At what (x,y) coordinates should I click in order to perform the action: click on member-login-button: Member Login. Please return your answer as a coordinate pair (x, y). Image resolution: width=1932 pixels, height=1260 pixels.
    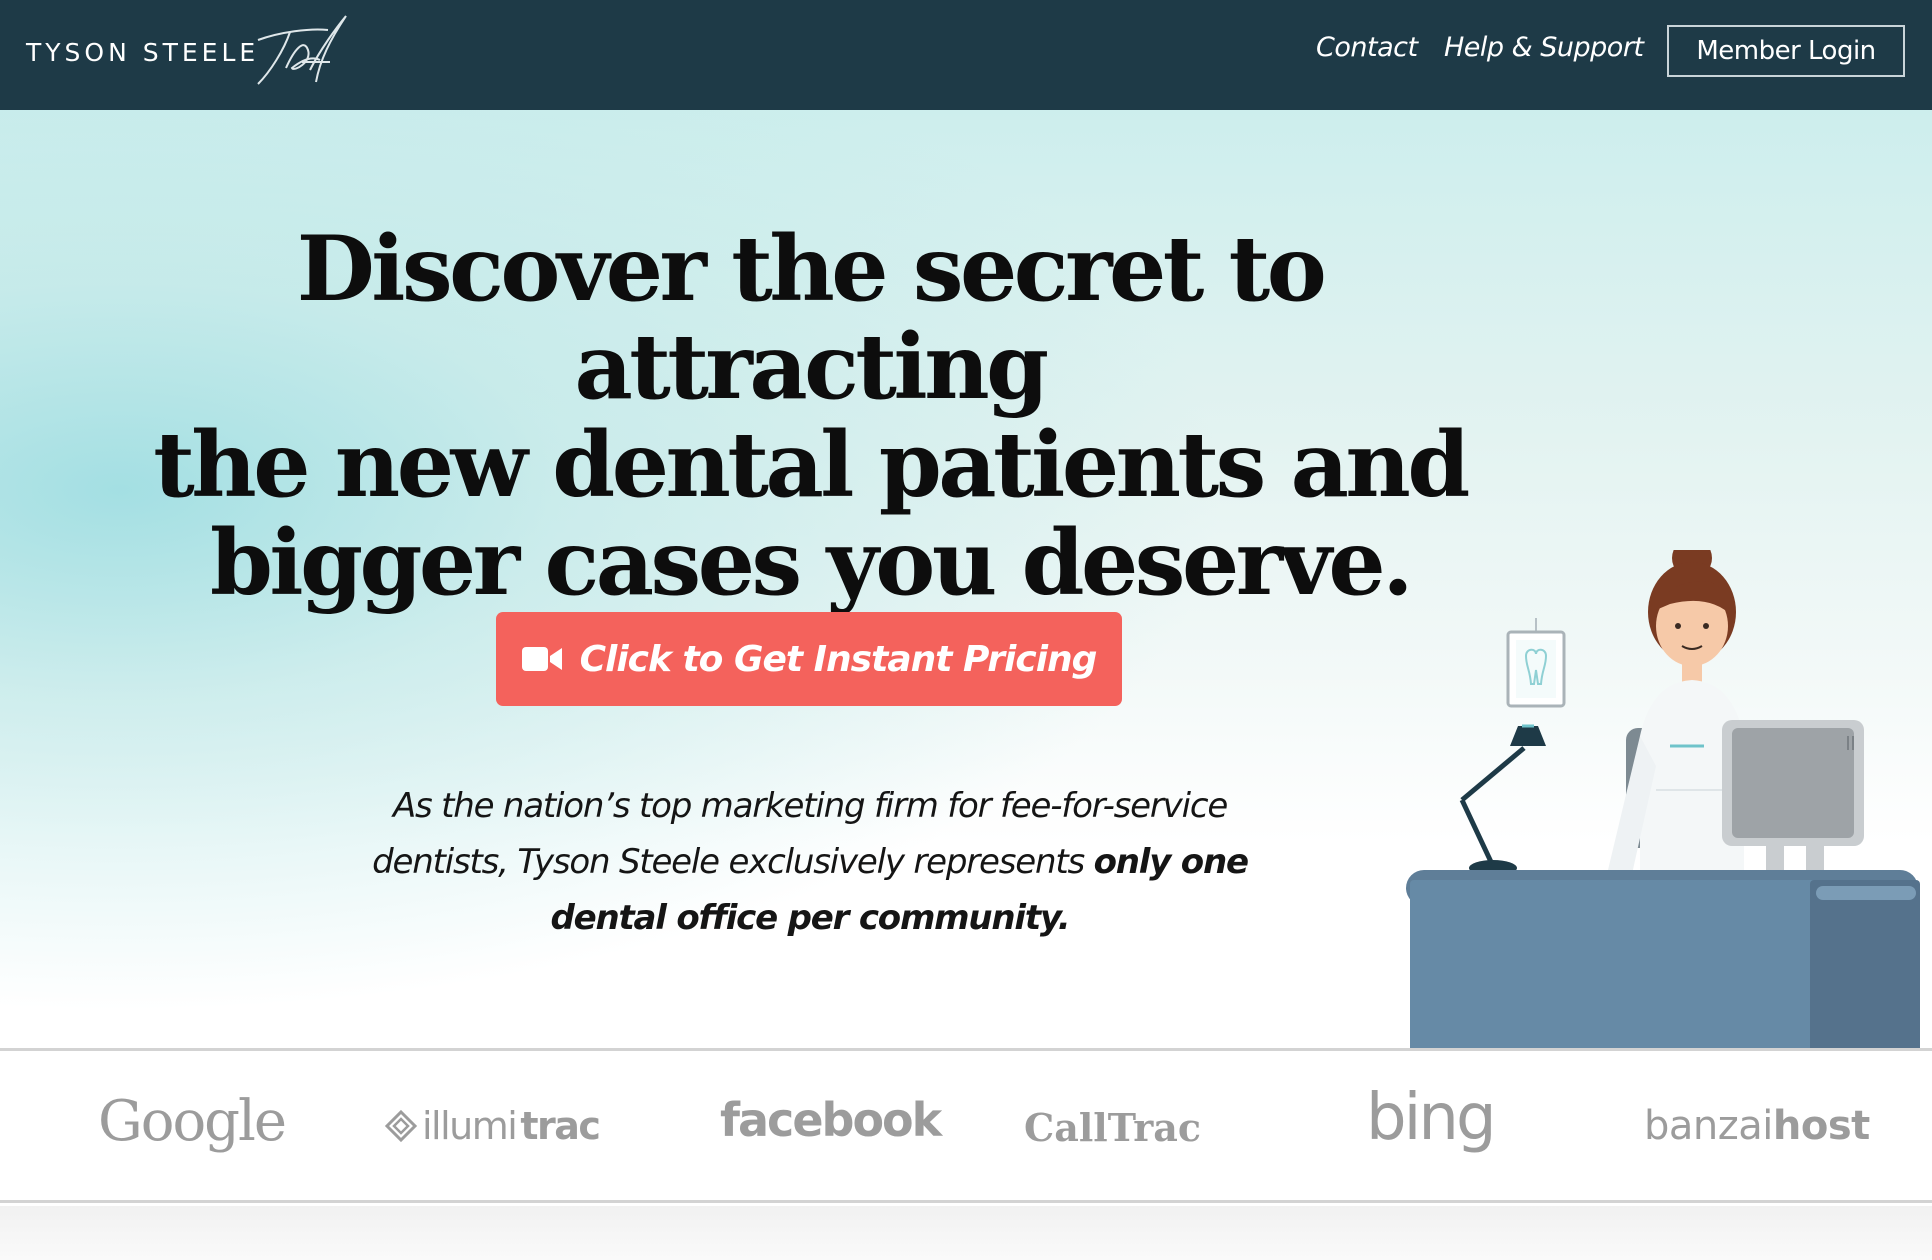
    Looking at the image, I should click on (1786, 51).